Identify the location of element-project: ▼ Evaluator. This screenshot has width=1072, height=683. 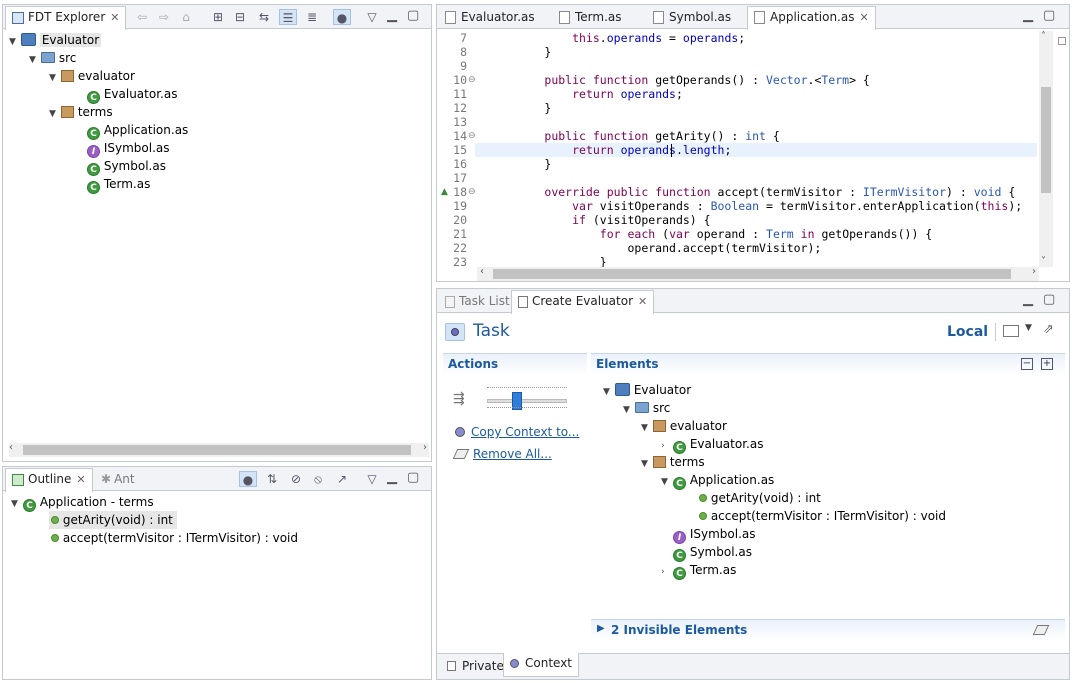
(647, 390).